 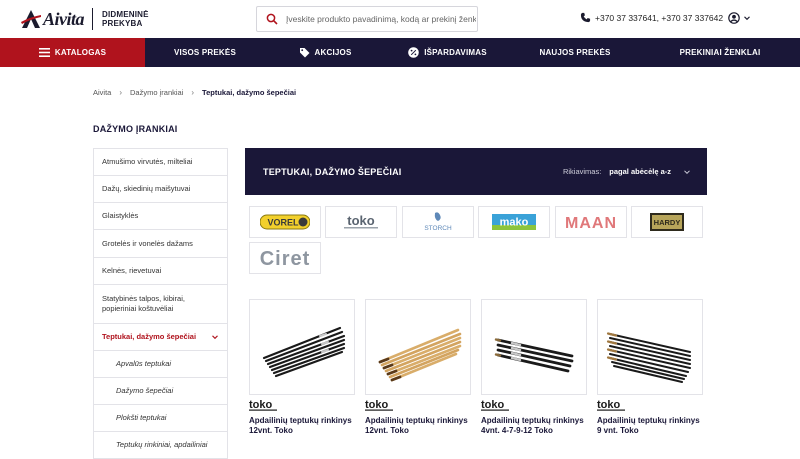 What do you see at coordinates (145, 390) in the screenshot?
I see `sidebar-item-label: Dažymo šepečiai` at bounding box center [145, 390].